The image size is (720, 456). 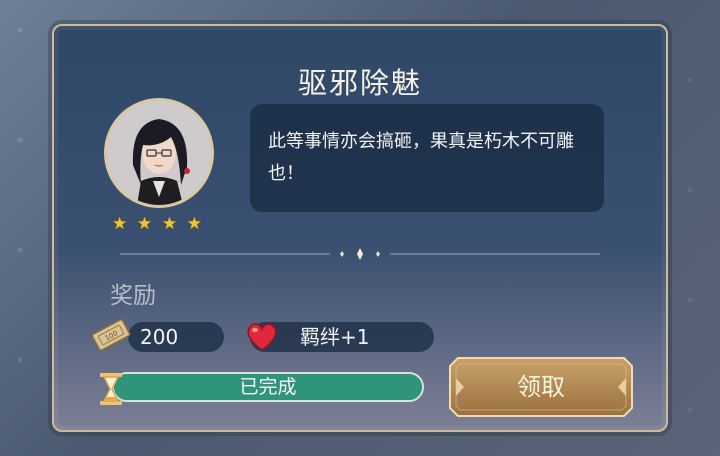 What do you see at coordinates (335, 337) in the screenshot?
I see `bond-amount: 羁绊+1` at bounding box center [335, 337].